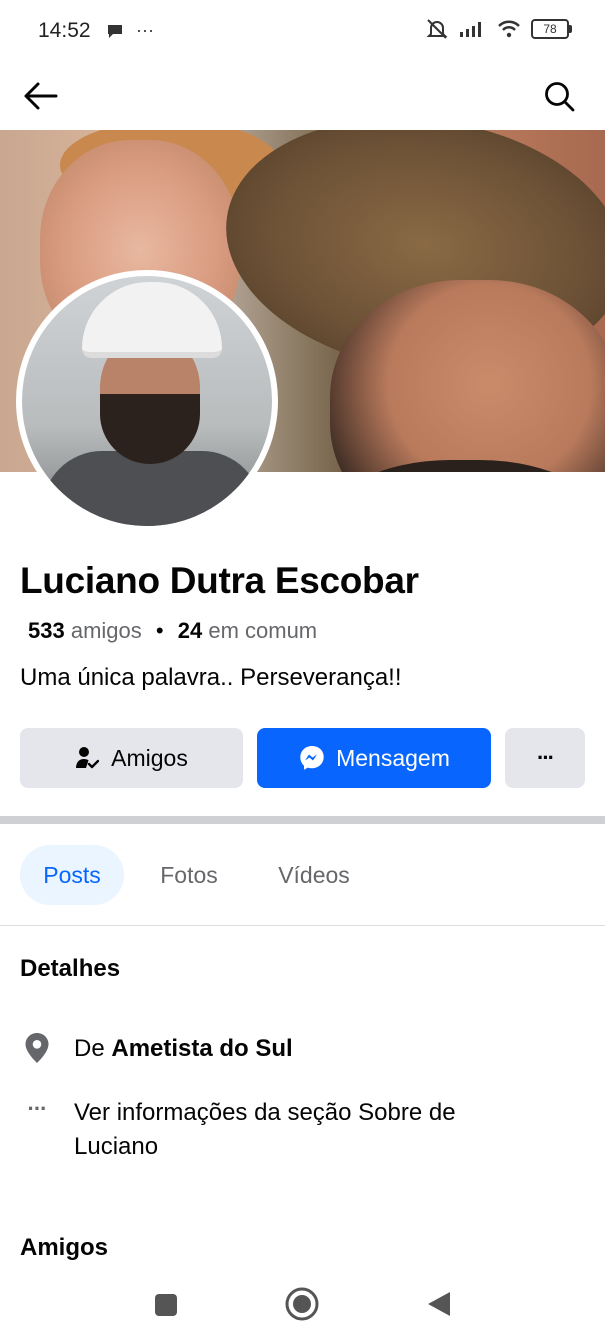  What do you see at coordinates (263, 630) in the screenshot?
I see `mutual-label: em comum` at bounding box center [263, 630].